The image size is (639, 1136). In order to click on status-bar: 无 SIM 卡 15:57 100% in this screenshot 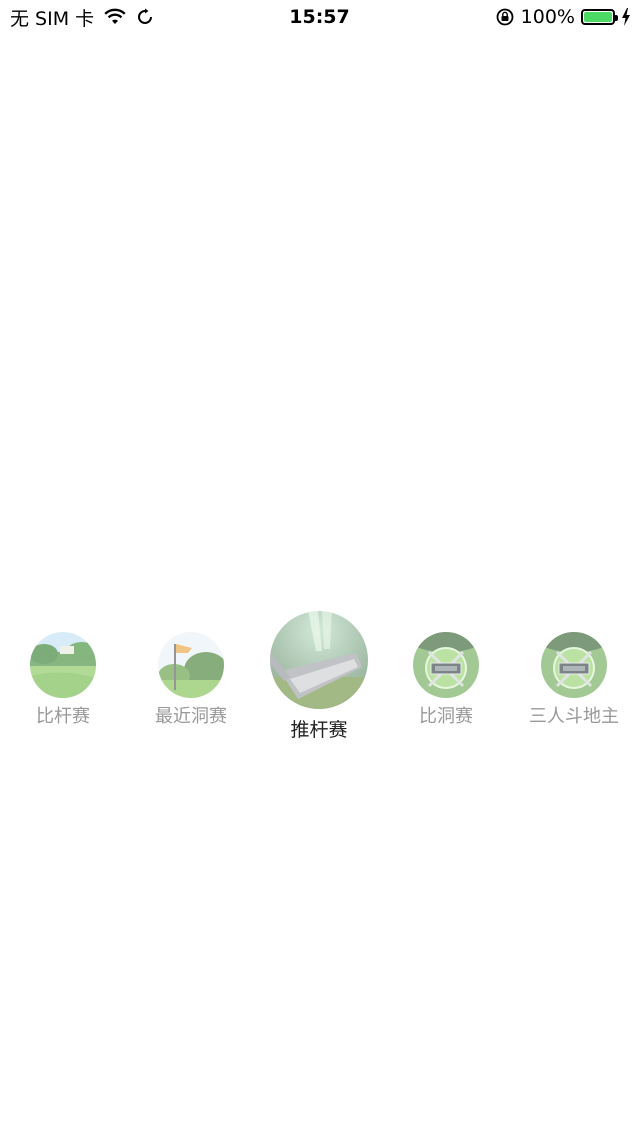, I will do `click(319, 17)`.